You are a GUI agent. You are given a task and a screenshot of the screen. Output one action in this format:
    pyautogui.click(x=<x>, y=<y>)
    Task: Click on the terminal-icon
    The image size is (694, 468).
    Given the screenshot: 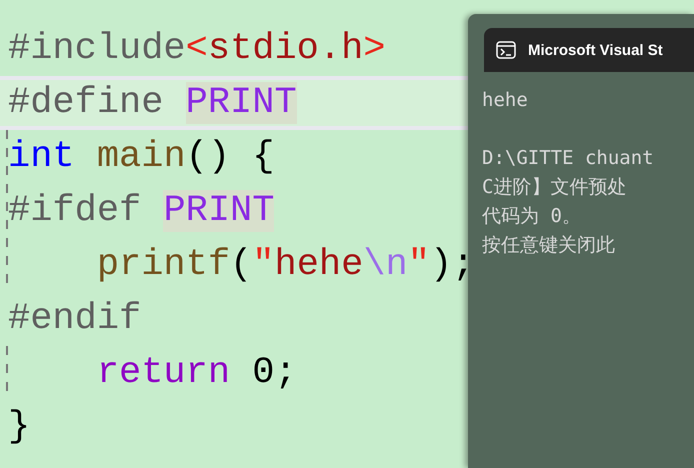 What is the action you would take?
    pyautogui.click(x=506, y=50)
    